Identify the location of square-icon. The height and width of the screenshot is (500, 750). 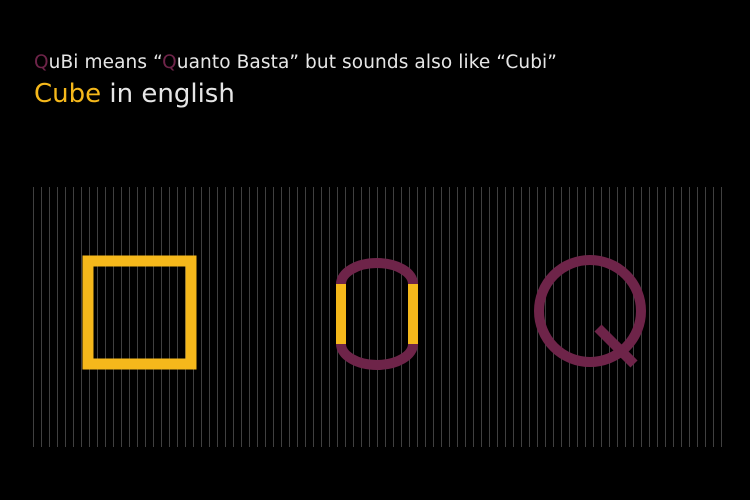
(139, 312).